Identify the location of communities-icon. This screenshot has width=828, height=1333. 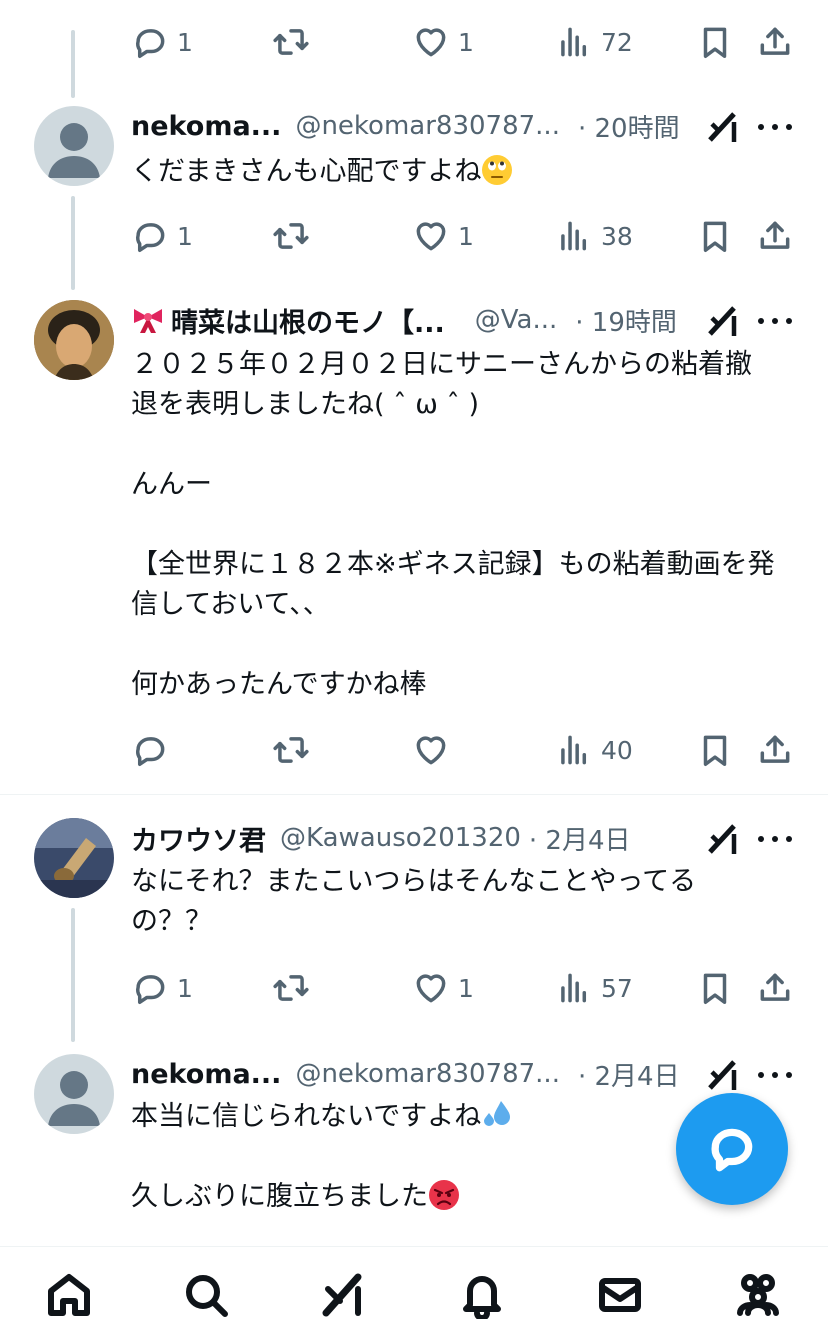
(758, 1295).